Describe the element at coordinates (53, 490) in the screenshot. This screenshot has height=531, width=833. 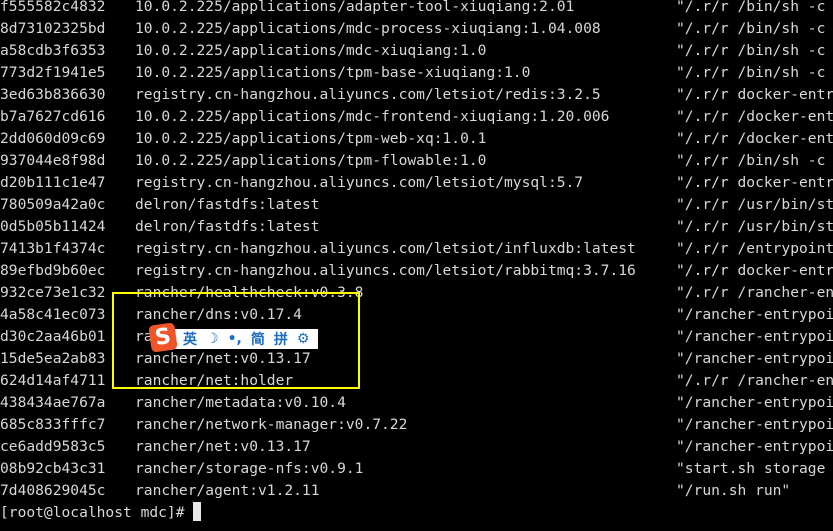
I see `container-id: 7d408629045c` at that location.